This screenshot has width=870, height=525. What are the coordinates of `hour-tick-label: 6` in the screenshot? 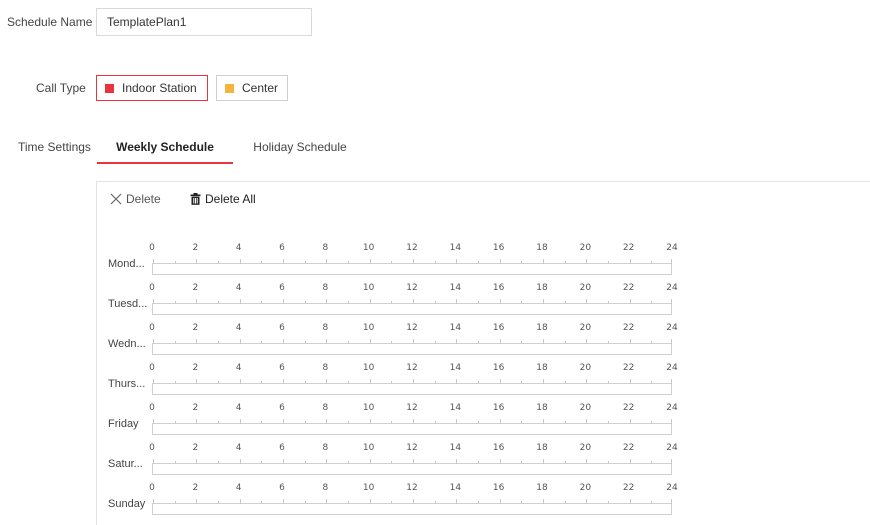 It's located at (282, 288).